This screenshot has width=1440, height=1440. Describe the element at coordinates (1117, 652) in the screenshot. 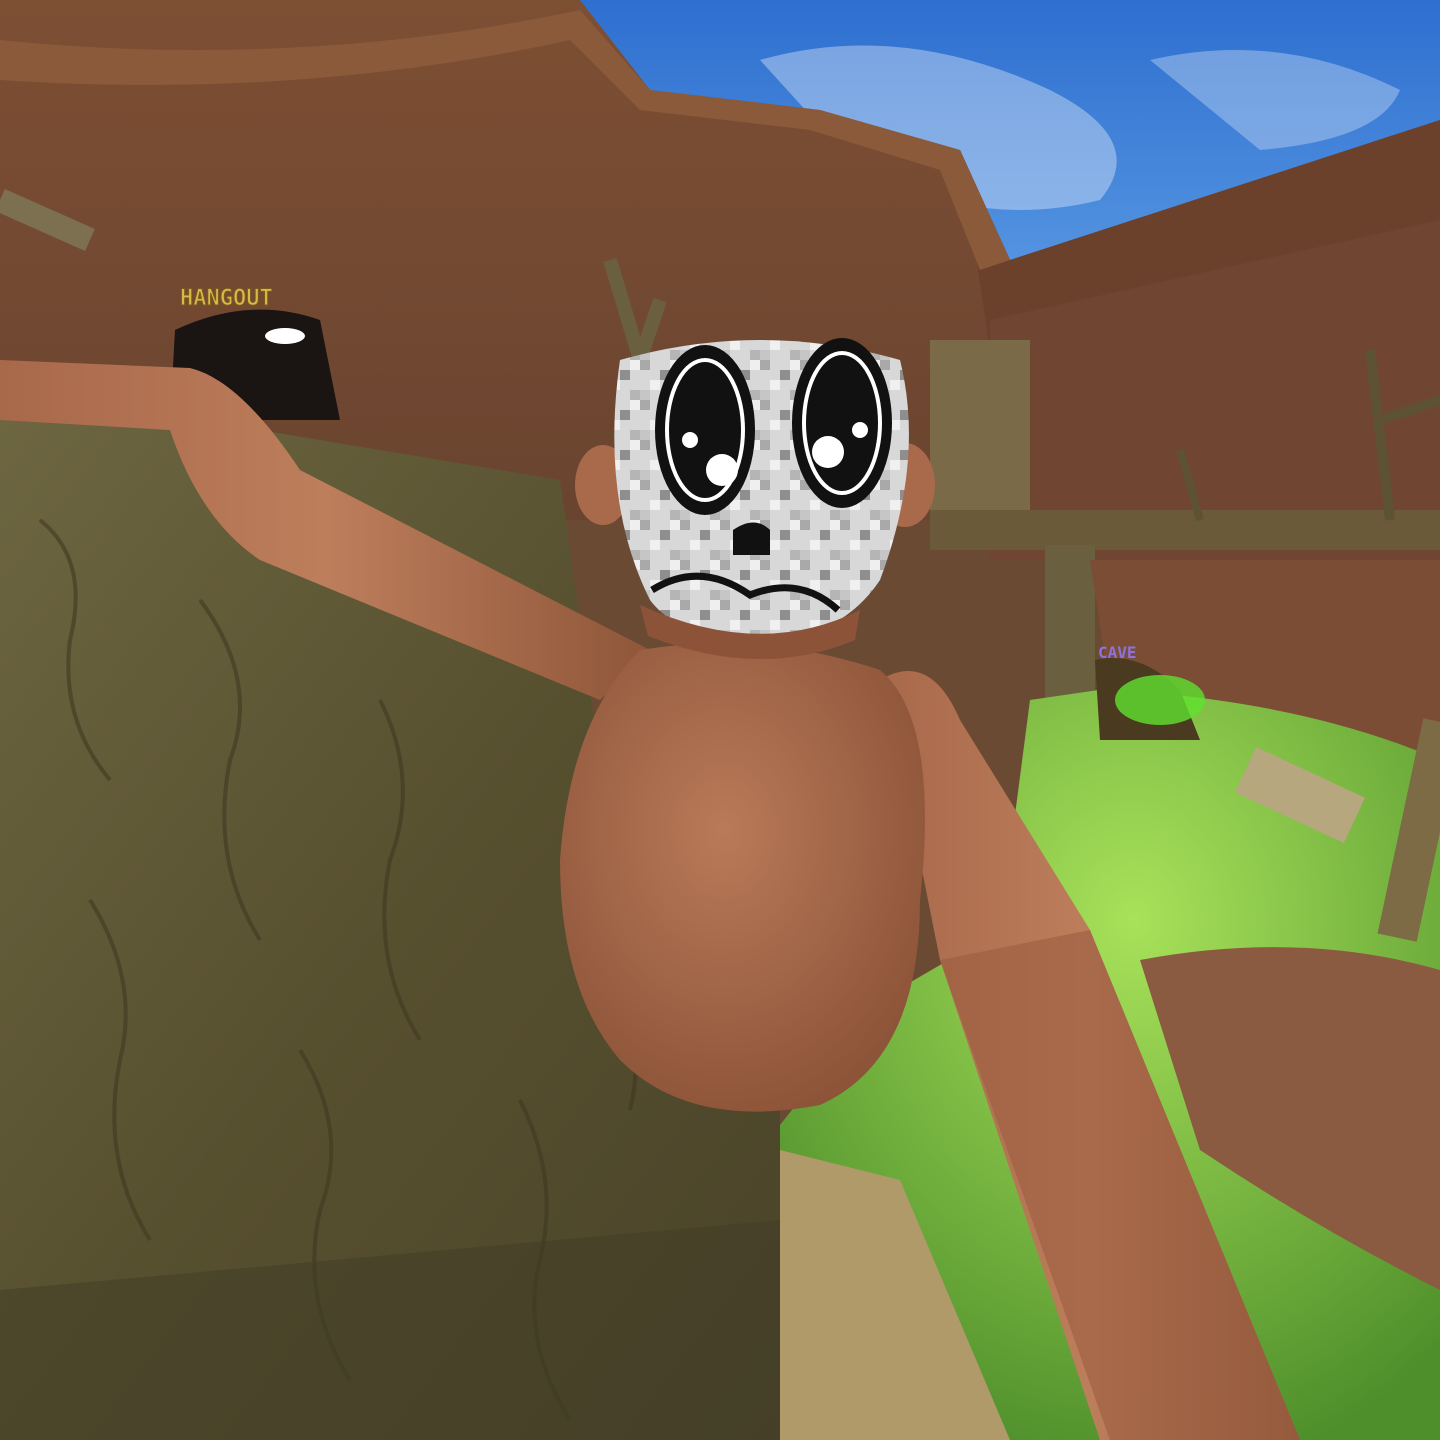

I see `cave-sign: CAVE` at that location.